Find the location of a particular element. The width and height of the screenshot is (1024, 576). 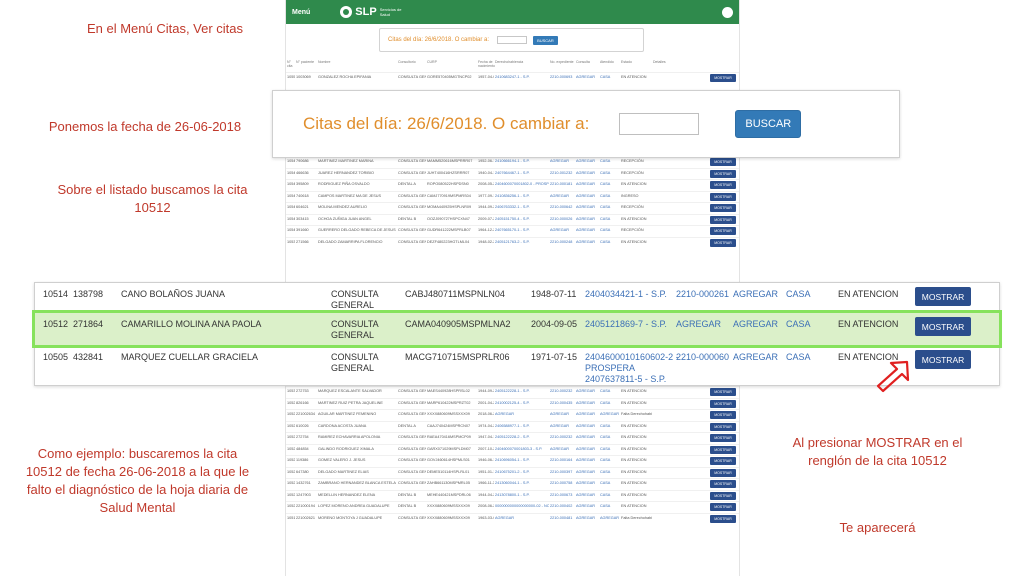

cell-exp: 2210-000026 is located at coordinates (562, 218).